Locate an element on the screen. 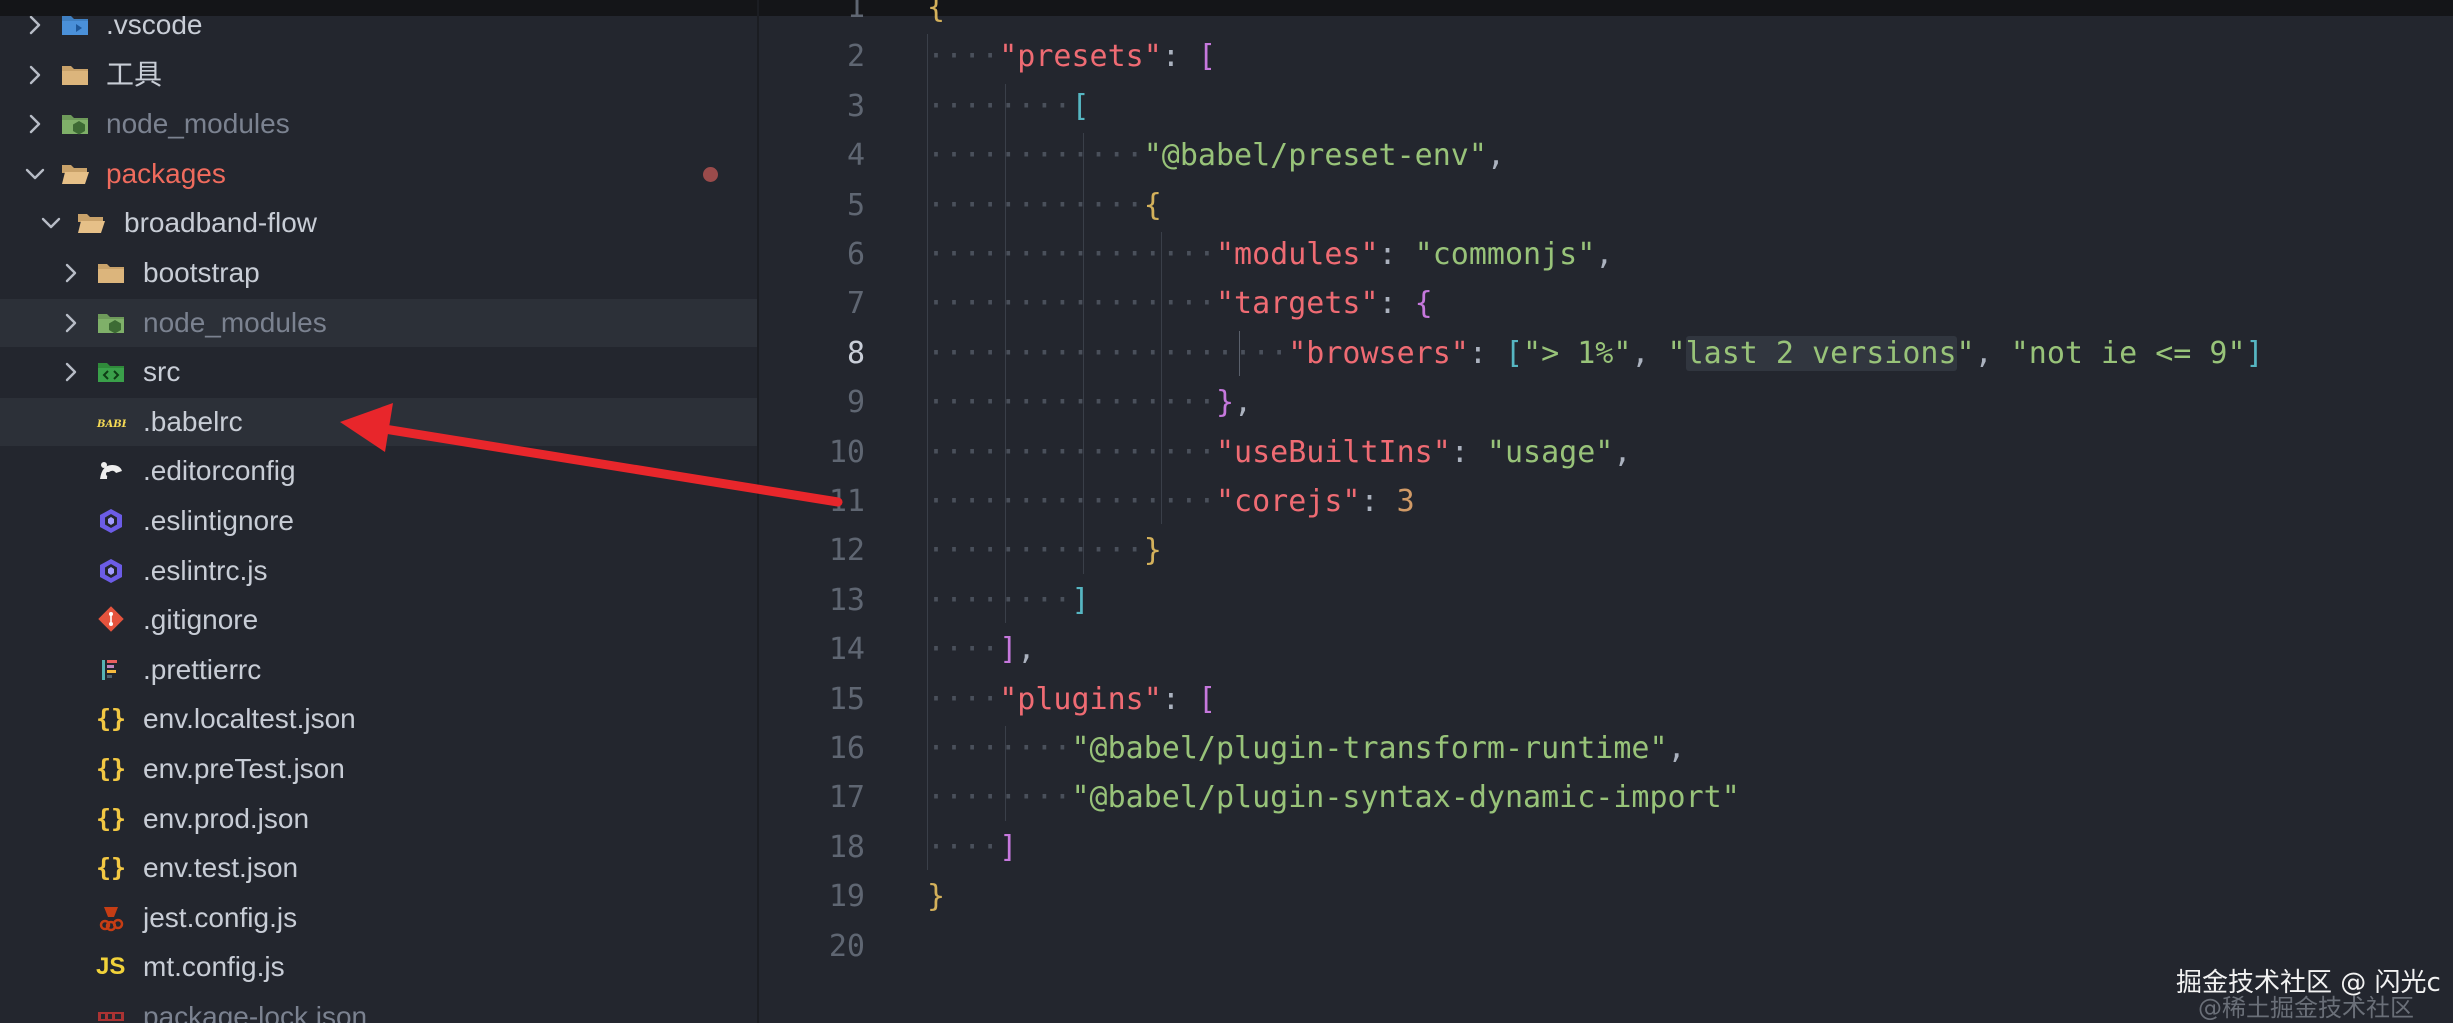 Image resolution: width=2453 pixels, height=1023 pixels. explorer-item: {} env.localtest.json is located at coordinates (378, 719).